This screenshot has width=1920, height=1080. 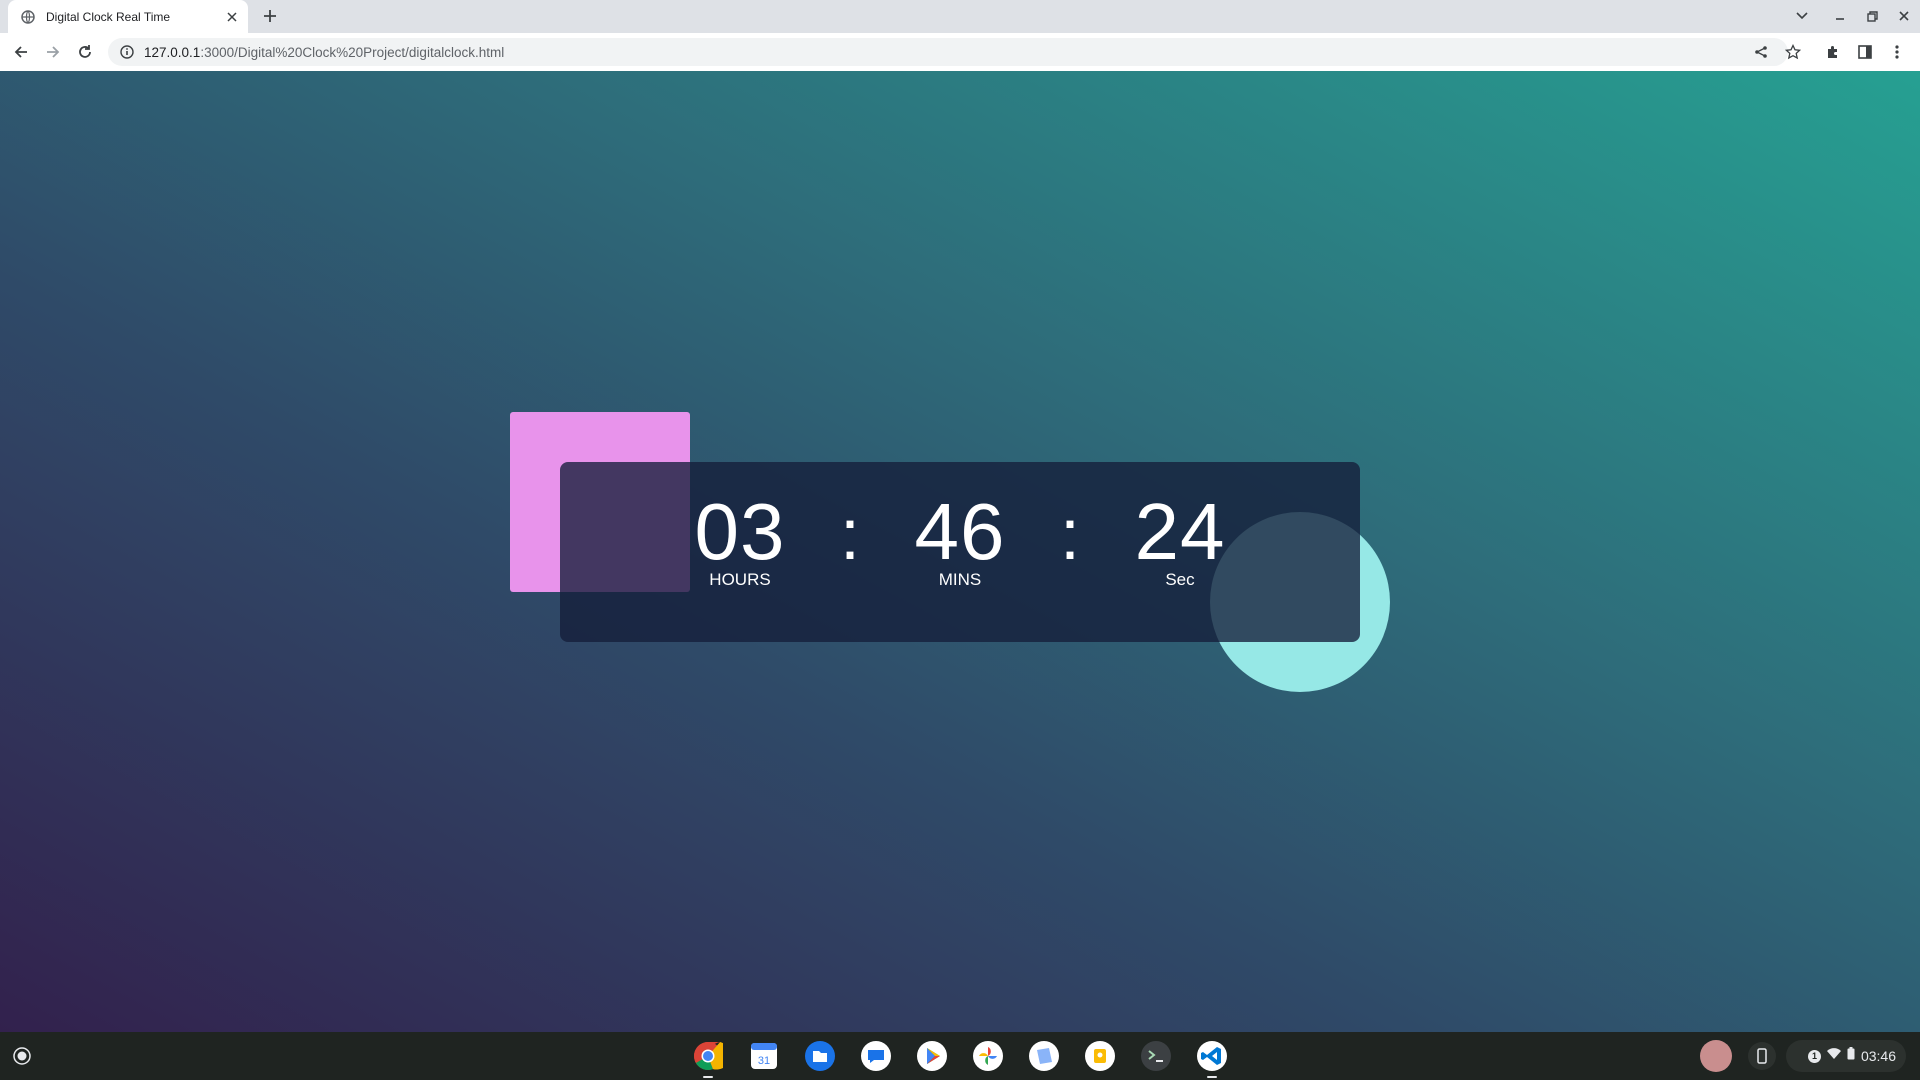 What do you see at coordinates (708, 1058) in the screenshot?
I see `chrome-icon` at bounding box center [708, 1058].